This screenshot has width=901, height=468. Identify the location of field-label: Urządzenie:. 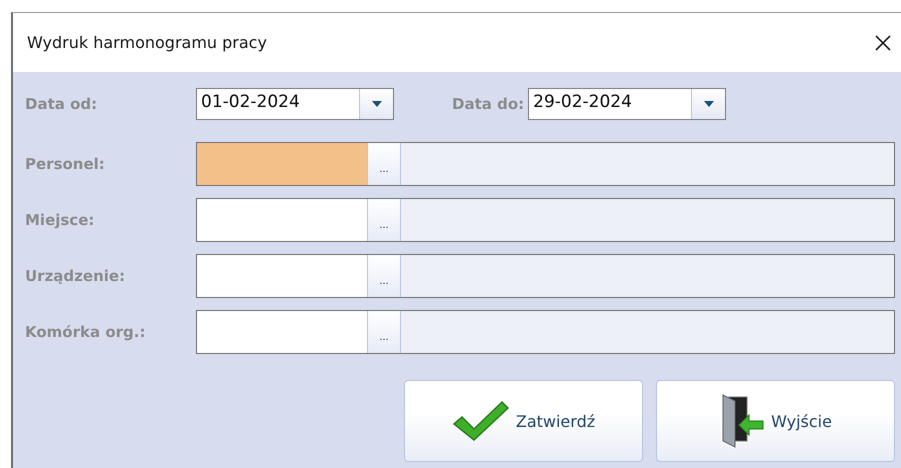
(75, 276).